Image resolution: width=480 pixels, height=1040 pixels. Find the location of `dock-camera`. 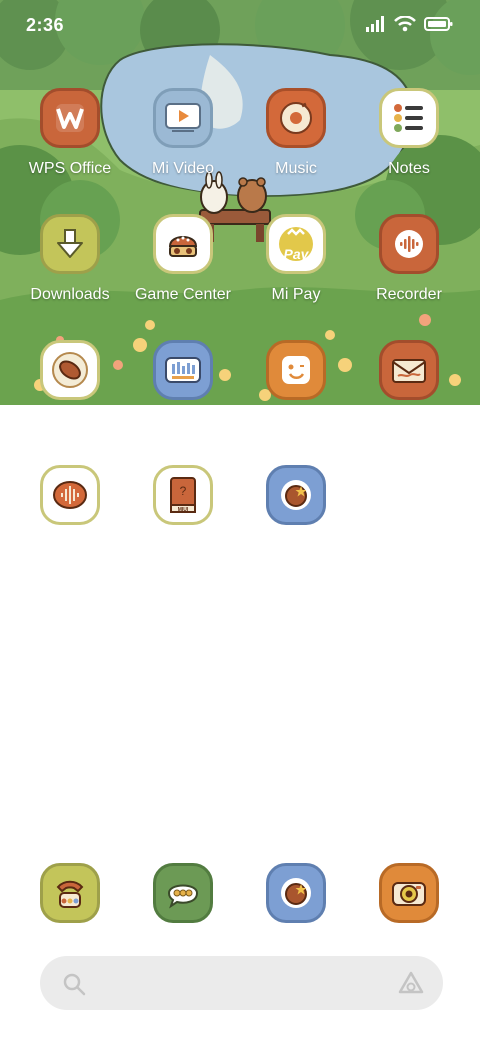

dock-camera is located at coordinates (409, 893).